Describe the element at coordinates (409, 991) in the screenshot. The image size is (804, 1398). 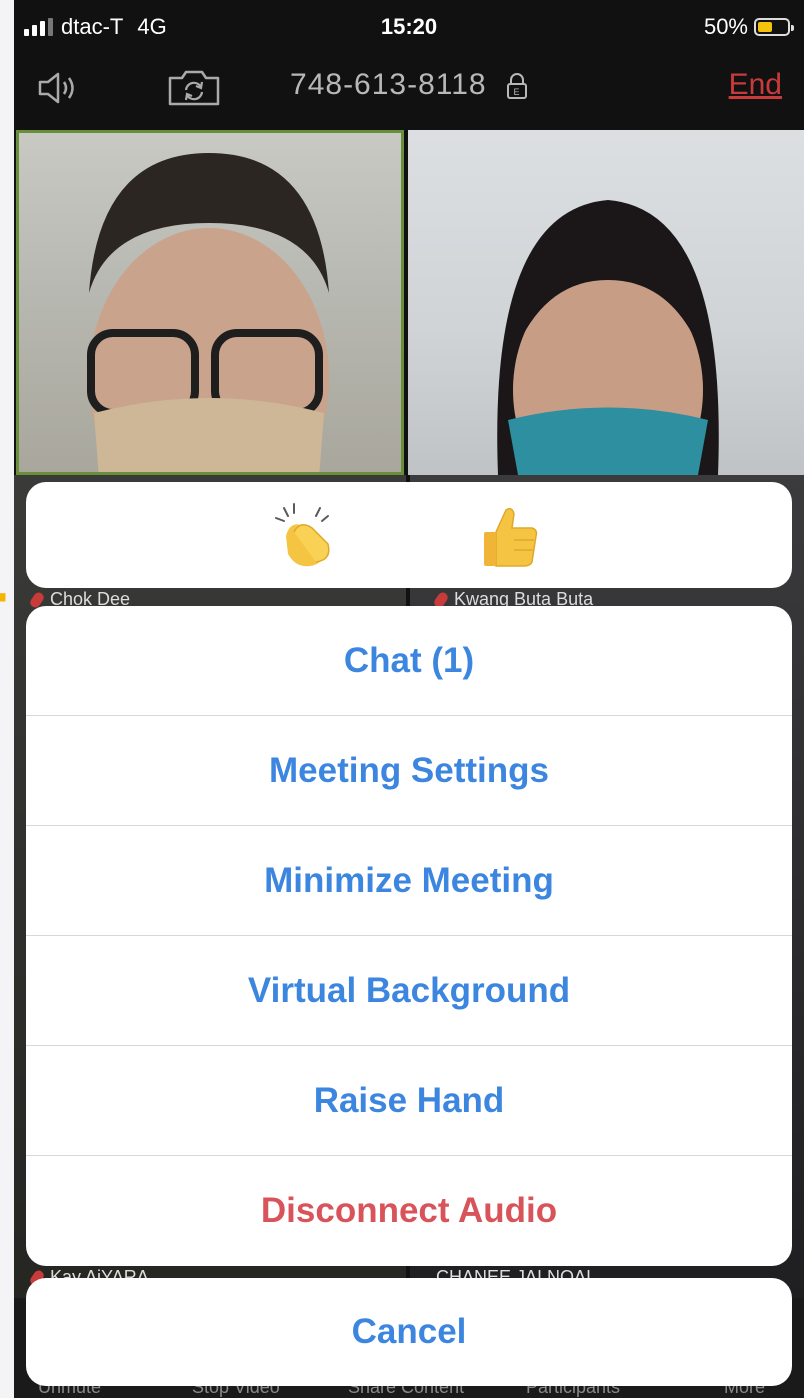
I see `virtual-background-button: Virtual Background` at that location.